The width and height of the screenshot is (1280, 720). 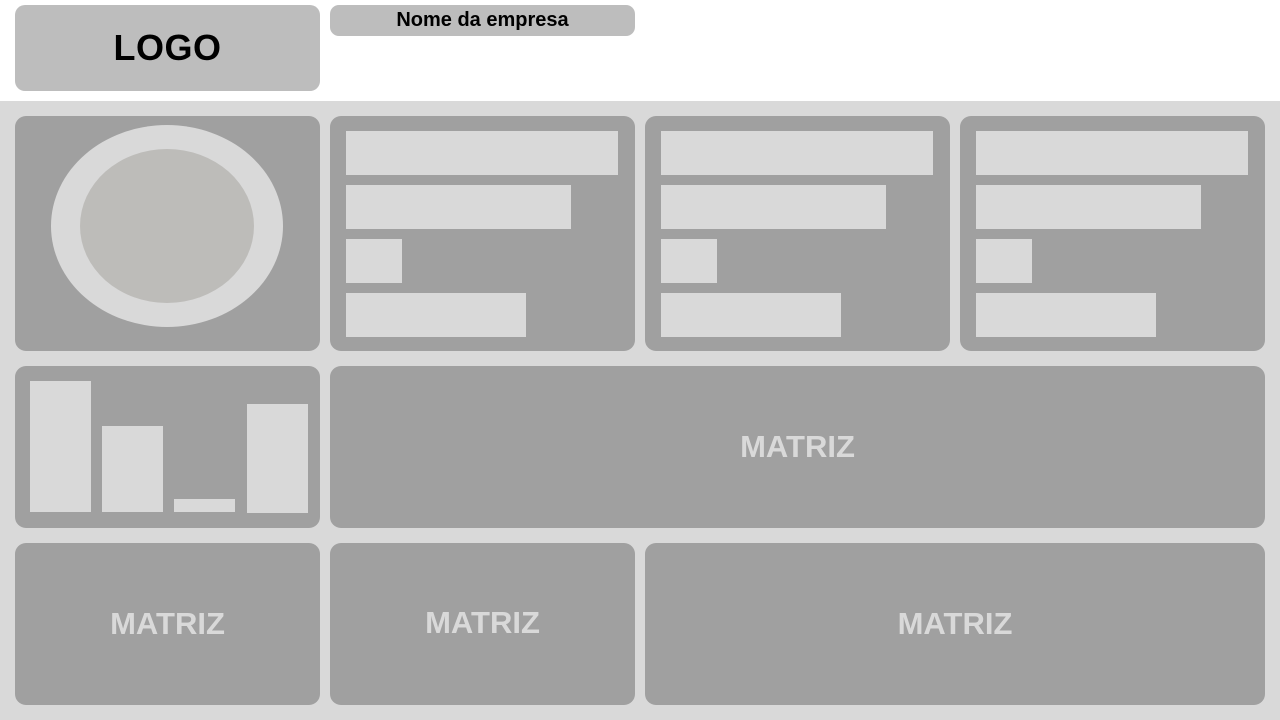 I want to click on header-bar: LOGO Nome da empresa, so click(x=640, y=50).